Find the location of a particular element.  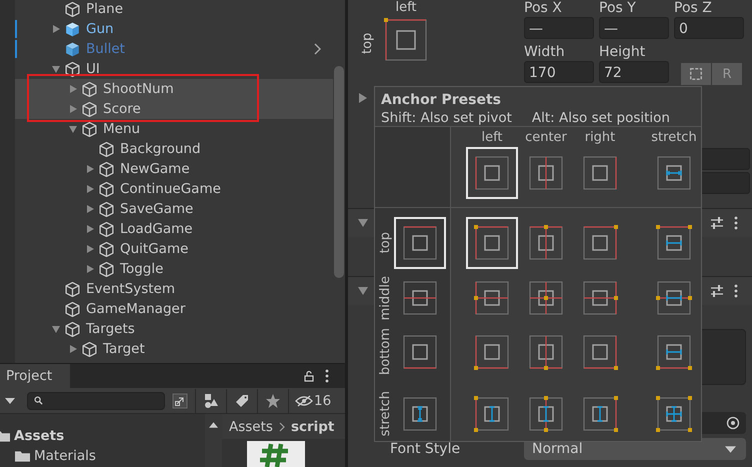

number-field: 72 is located at coordinates (634, 72).